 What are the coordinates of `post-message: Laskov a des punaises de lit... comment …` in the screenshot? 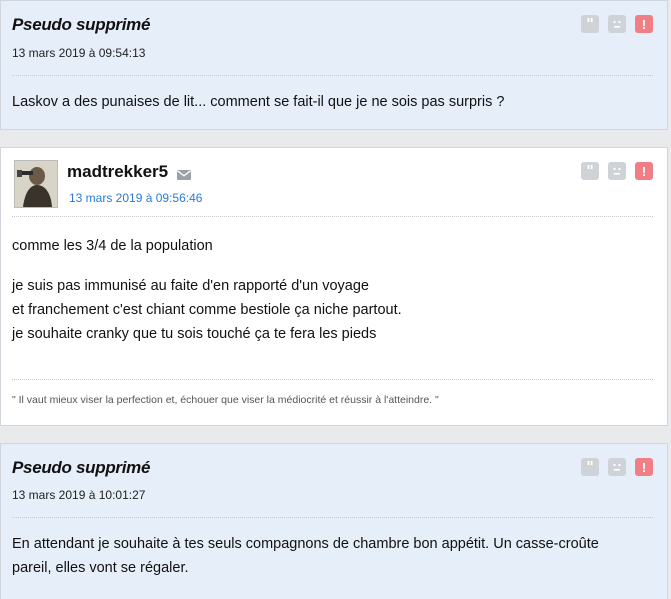 It's located at (333, 102).